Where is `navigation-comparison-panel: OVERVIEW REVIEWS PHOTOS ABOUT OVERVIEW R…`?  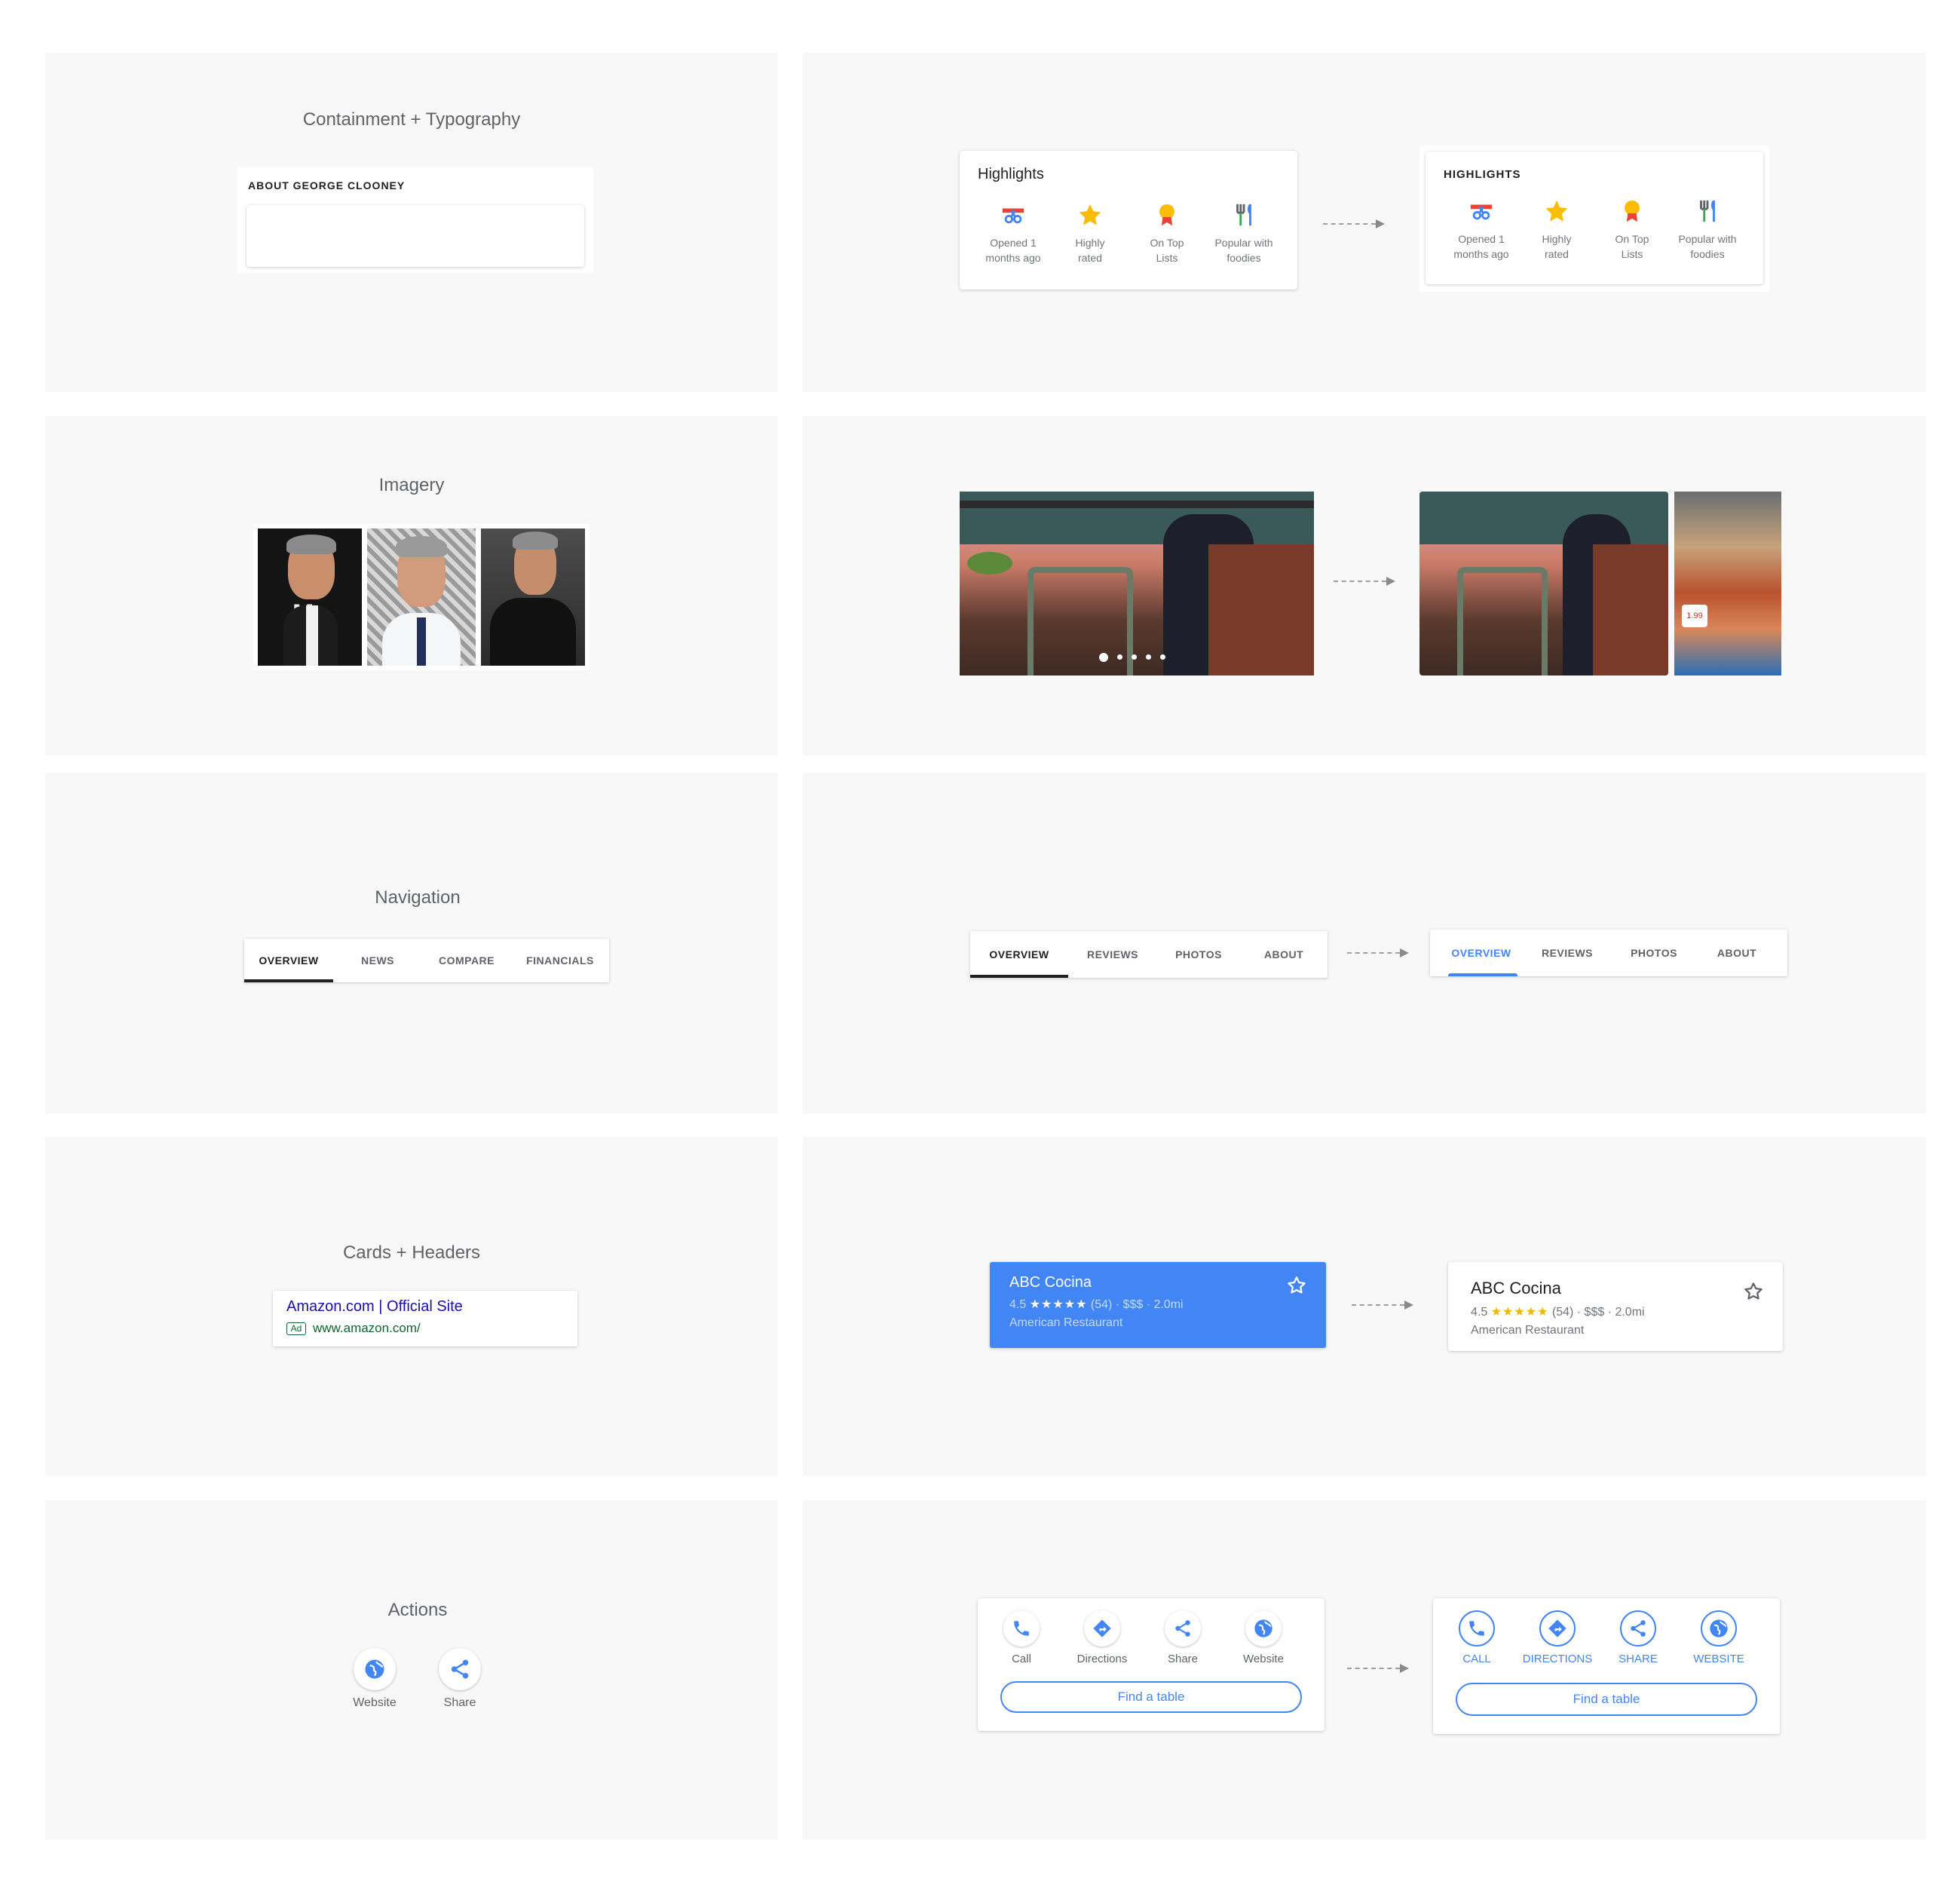
navigation-comparison-panel: OVERVIEW REVIEWS PHOTOS ABOUT OVERVIEW R… is located at coordinates (1364, 943).